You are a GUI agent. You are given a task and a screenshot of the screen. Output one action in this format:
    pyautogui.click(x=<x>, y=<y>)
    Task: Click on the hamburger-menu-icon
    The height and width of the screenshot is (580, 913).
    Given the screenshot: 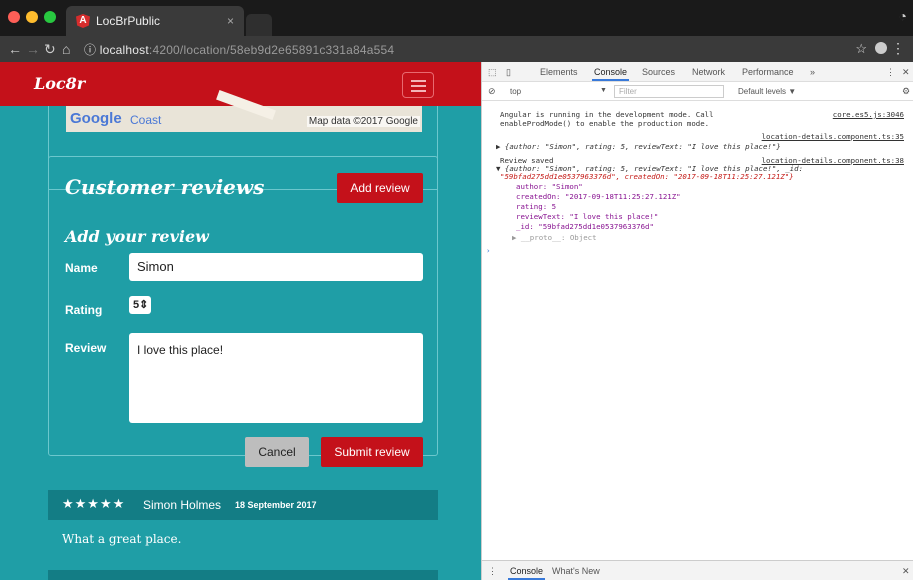 What is the action you would take?
    pyautogui.click(x=418, y=85)
    